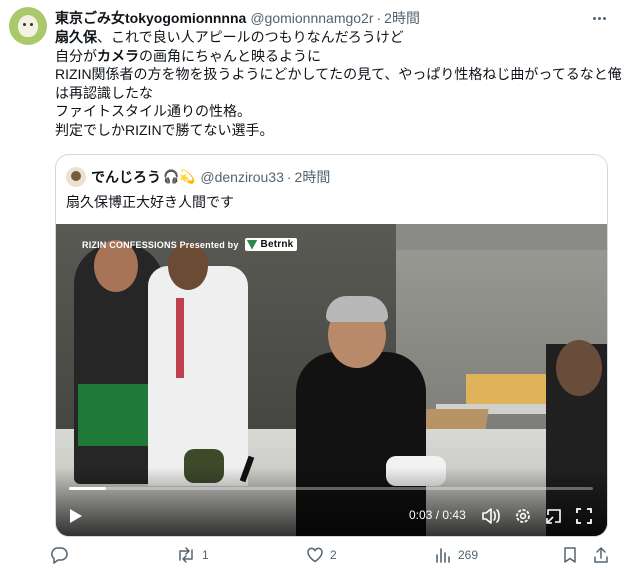  I want to click on views-icon, so click(443, 555).